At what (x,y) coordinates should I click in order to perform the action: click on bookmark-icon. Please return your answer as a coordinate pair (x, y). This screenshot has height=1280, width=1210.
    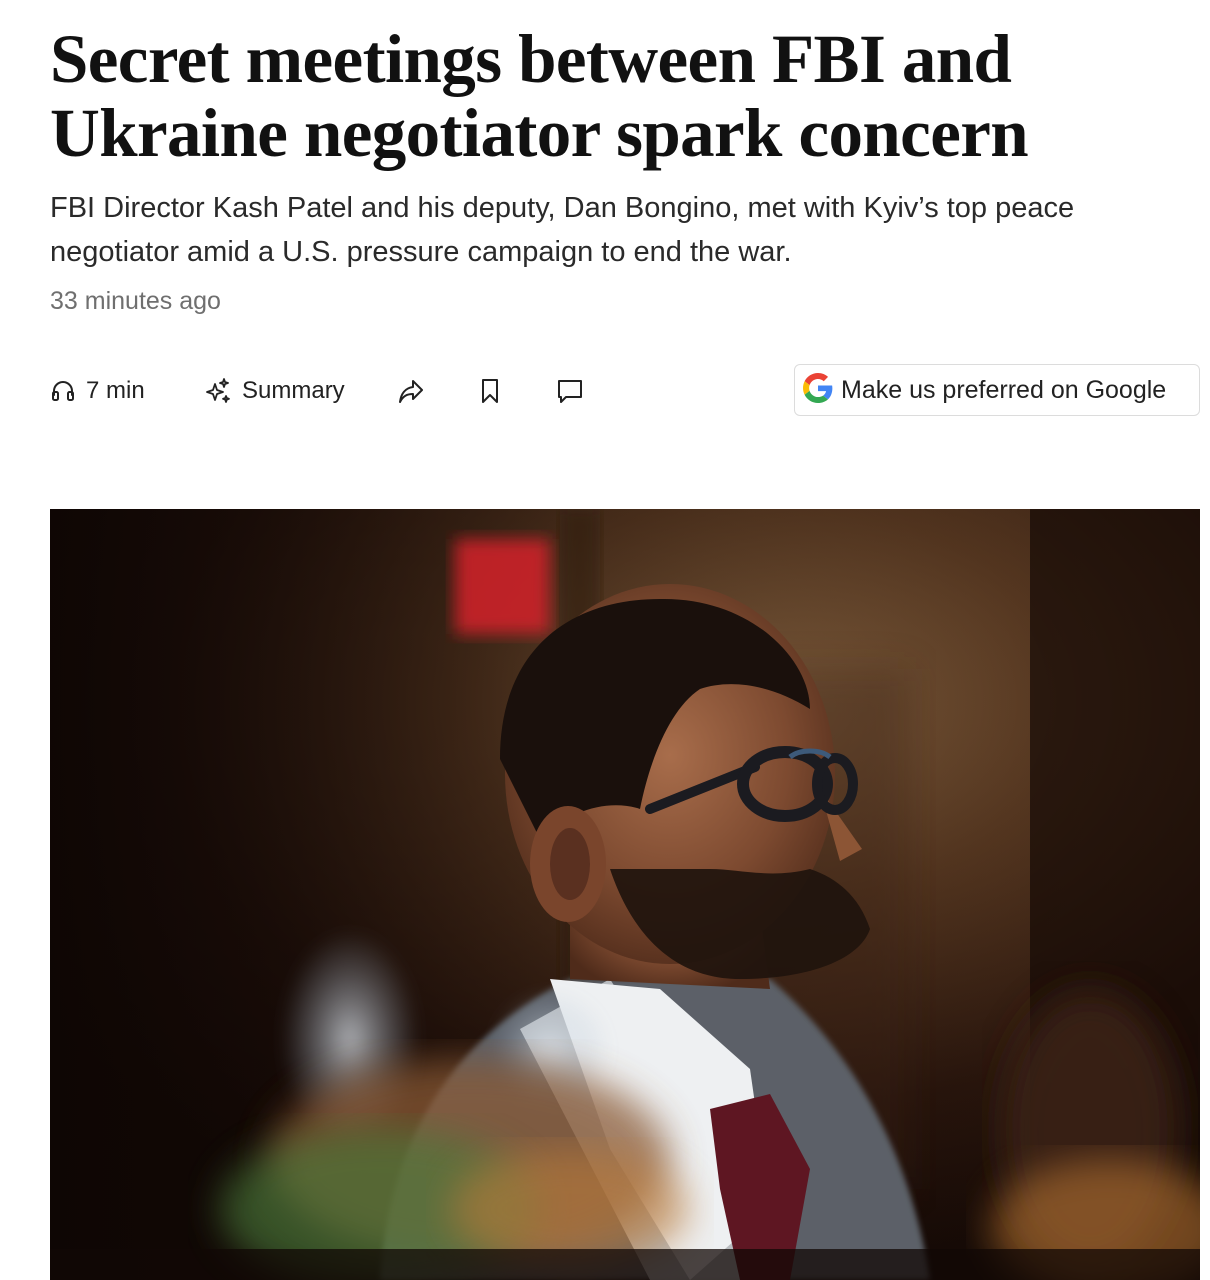
    Looking at the image, I should click on (490, 391).